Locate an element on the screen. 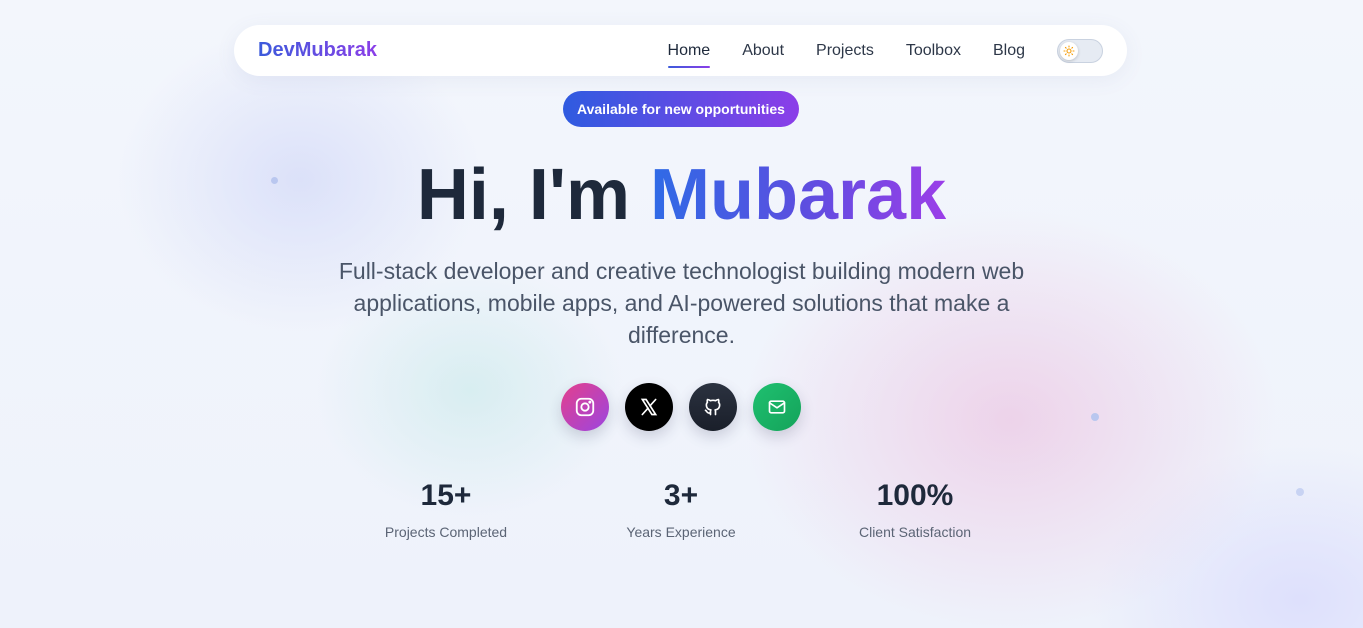  availability-badge: Available for new opportunities is located at coordinates (681, 109).